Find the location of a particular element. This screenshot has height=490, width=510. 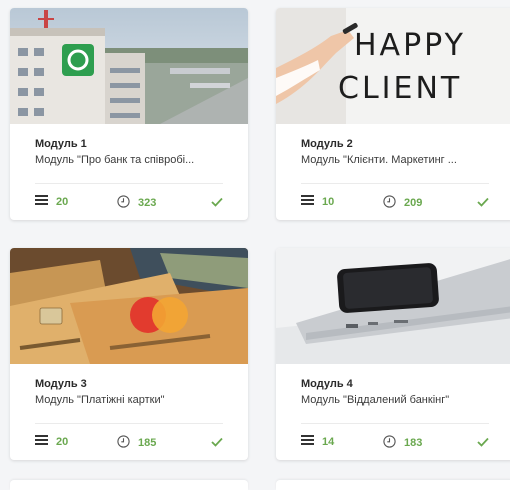

module-image-smartphone-laptop is located at coordinates (393, 306).